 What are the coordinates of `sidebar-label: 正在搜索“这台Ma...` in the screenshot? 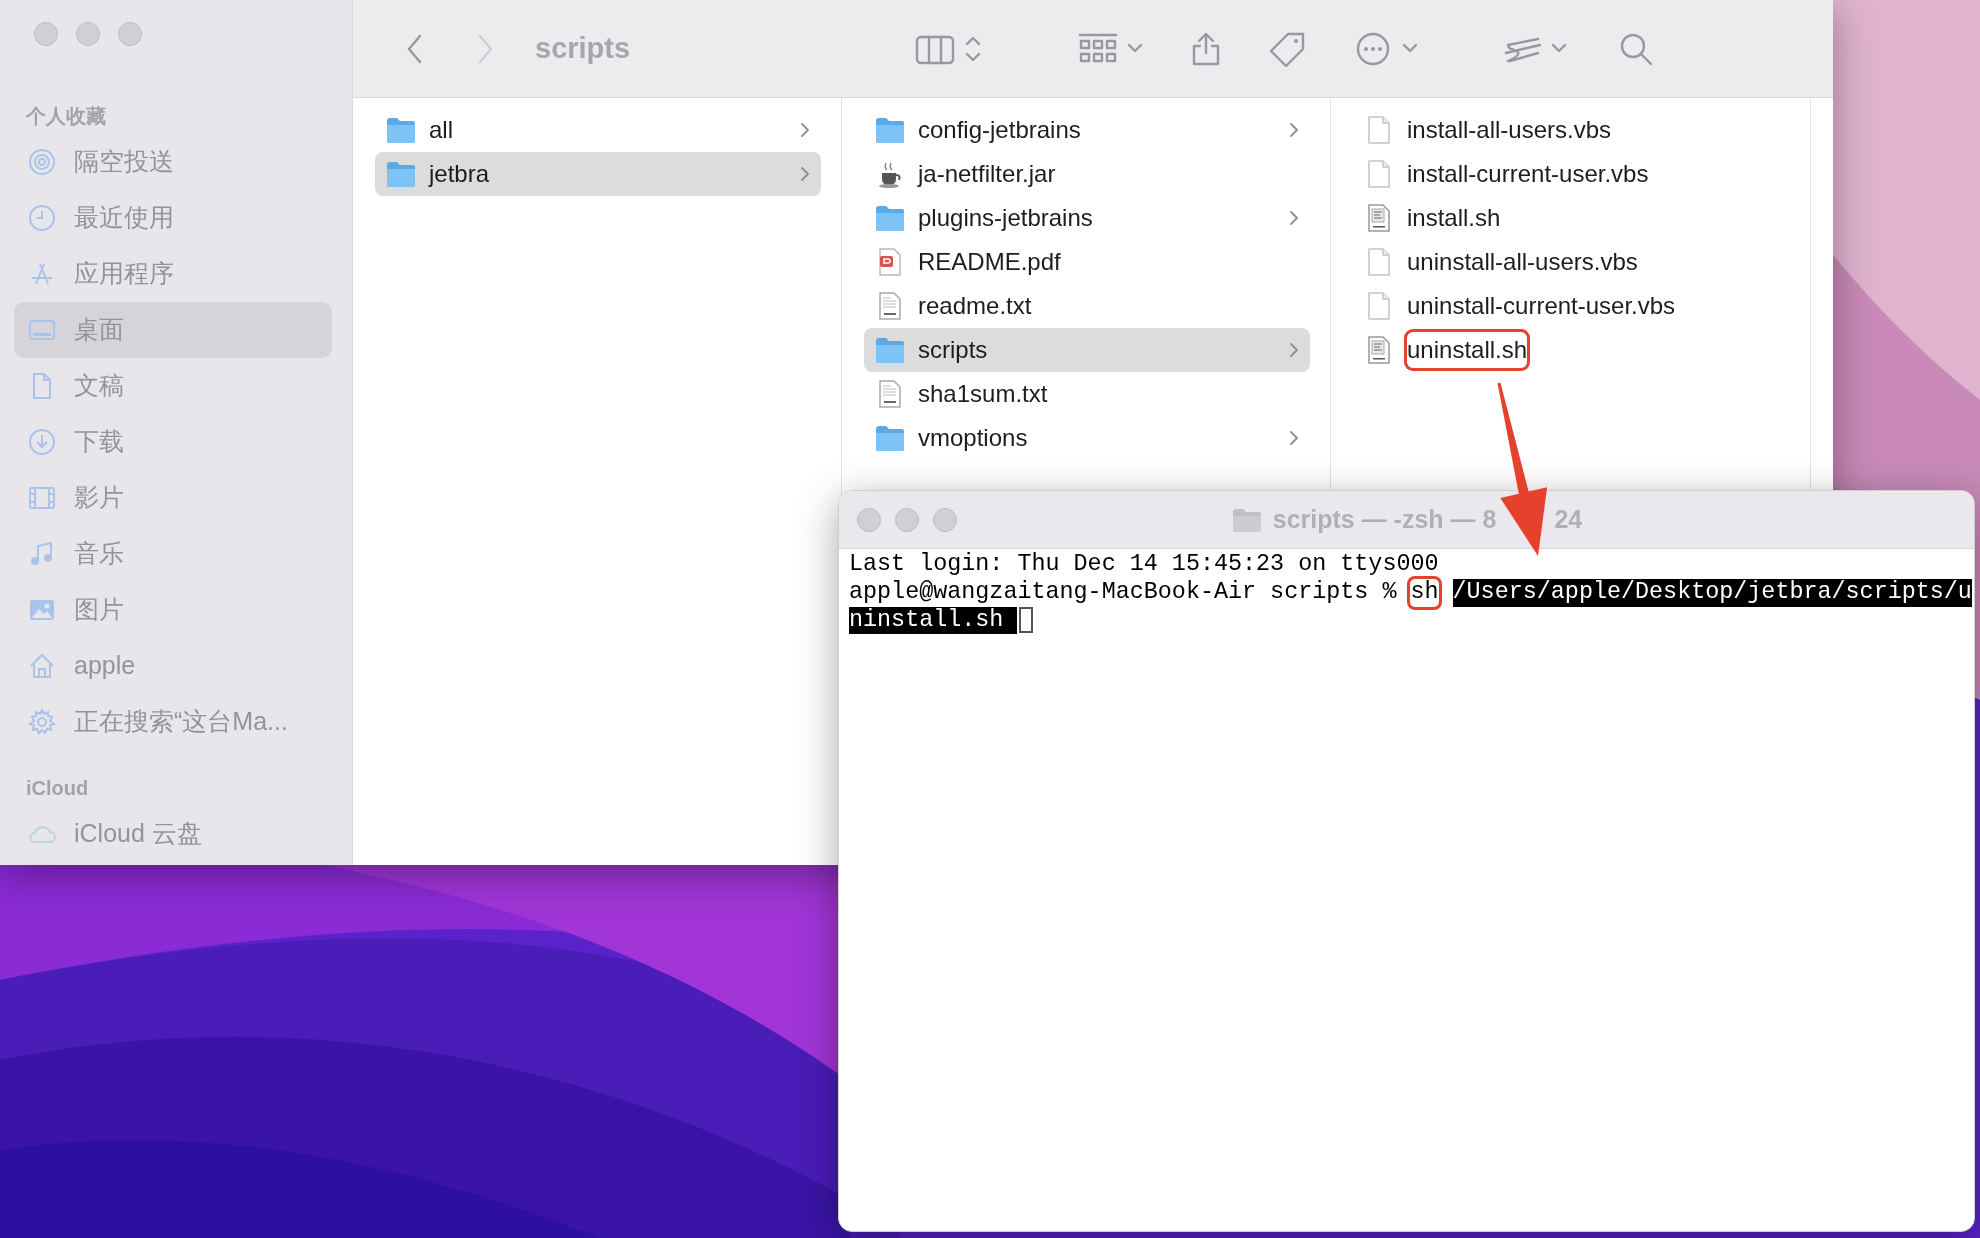 It's located at (181, 722).